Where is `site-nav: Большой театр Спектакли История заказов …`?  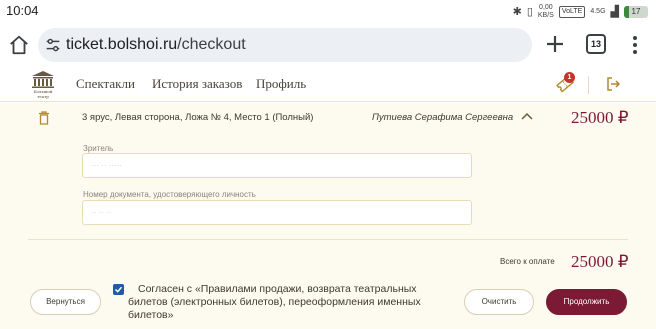
site-nav: Большой театр Спектакли История заказов … is located at coordinates (328, 84).